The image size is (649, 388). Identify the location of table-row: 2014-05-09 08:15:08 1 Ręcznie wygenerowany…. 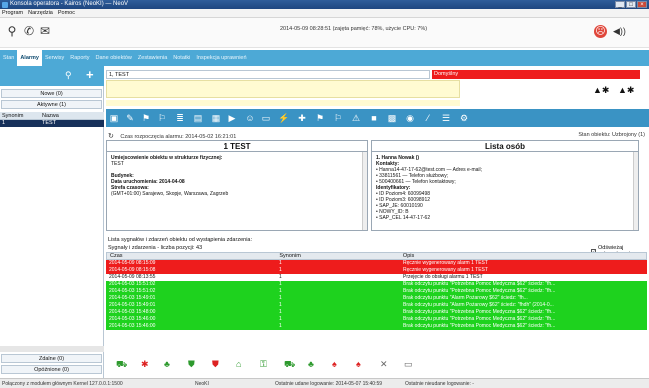
(376, 270).